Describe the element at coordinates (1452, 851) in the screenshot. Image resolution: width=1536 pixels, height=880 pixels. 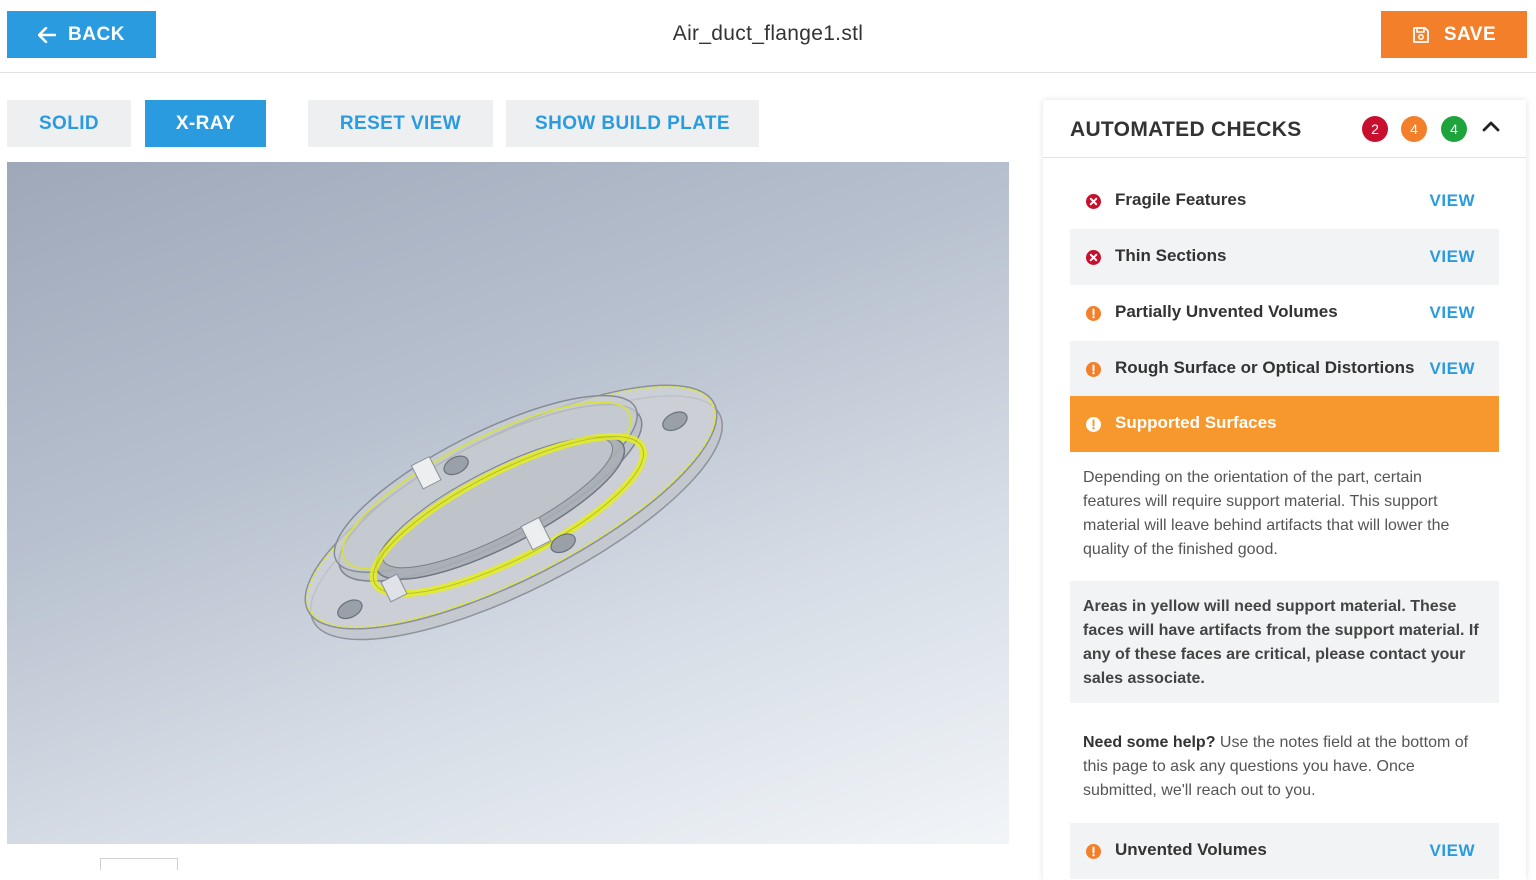
I see `view-unvented-volumes-link: VIEW` at that location.